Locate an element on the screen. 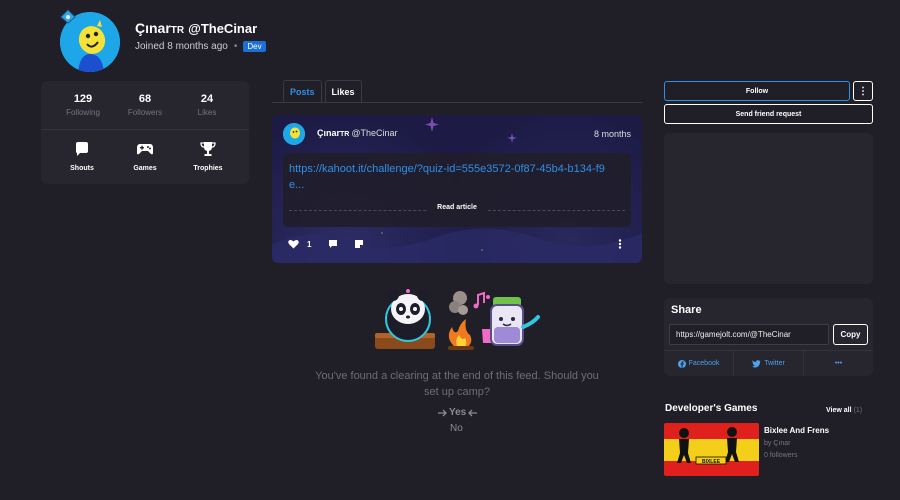  tab-posts: Posts is located at coordinates (302, 91).